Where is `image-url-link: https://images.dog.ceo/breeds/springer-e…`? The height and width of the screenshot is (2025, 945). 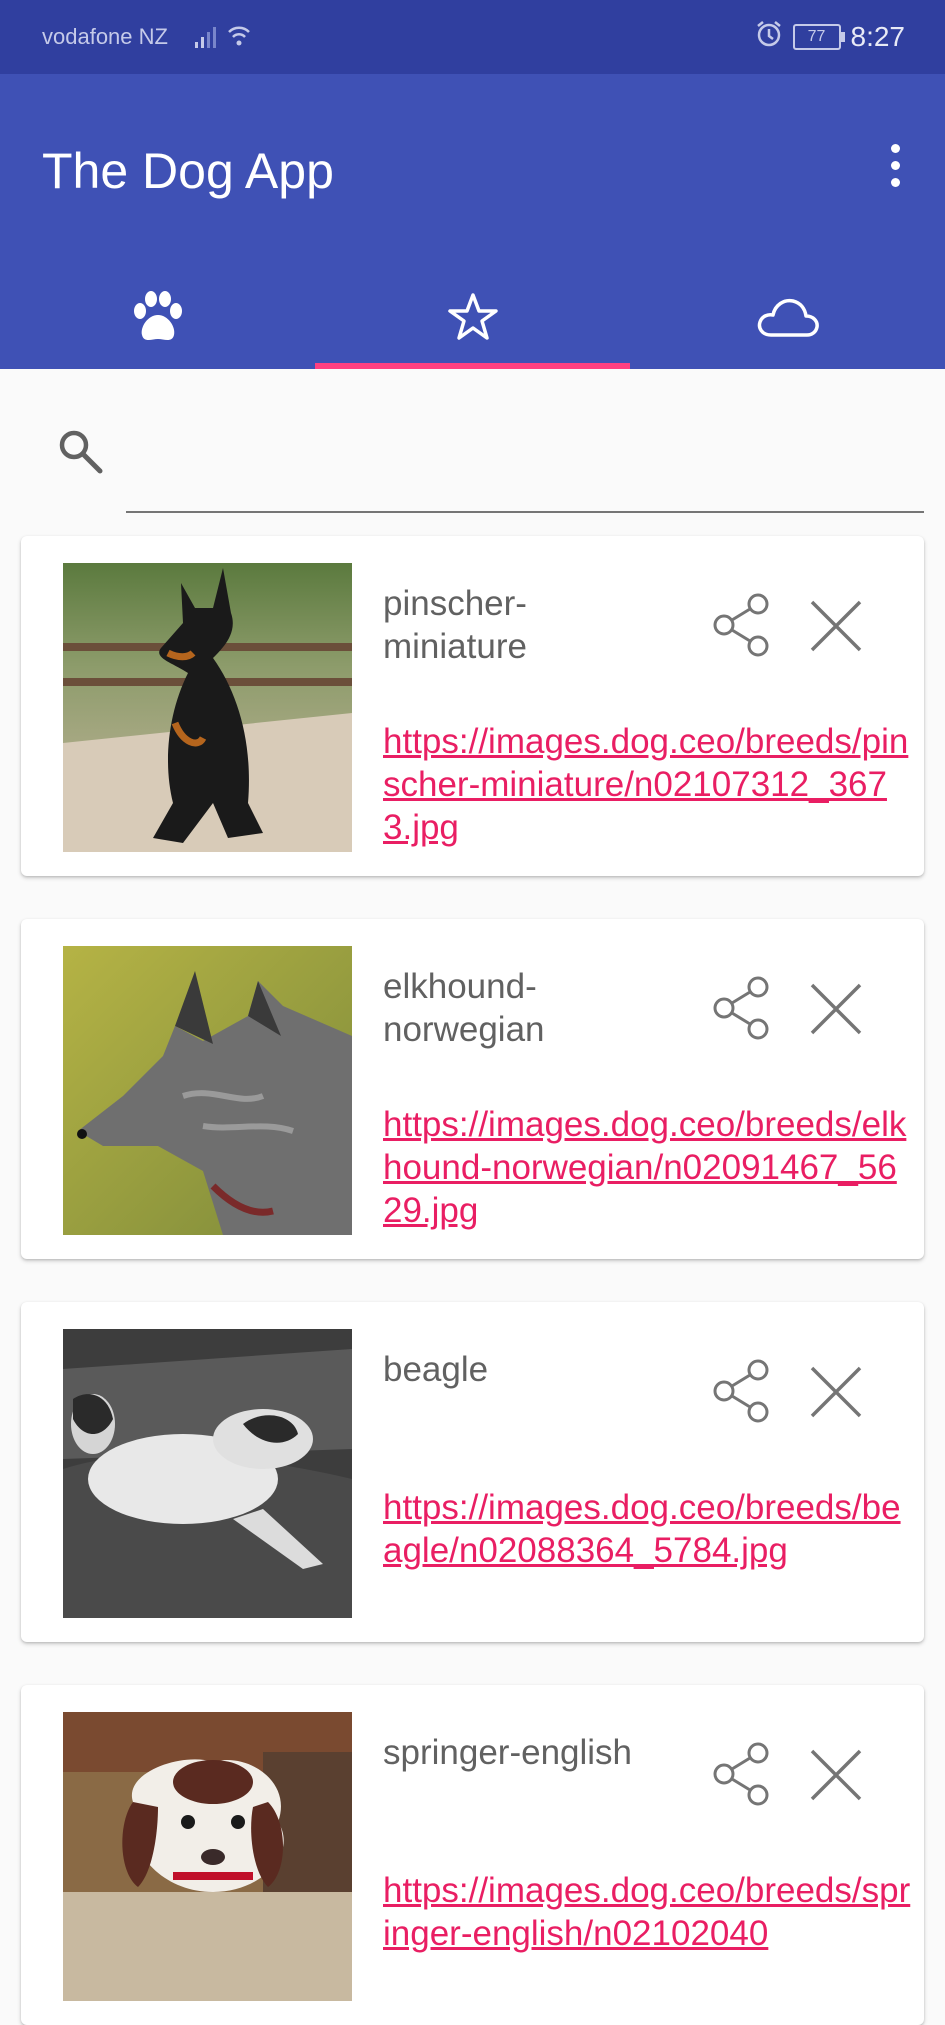 image-url-link: https://images.dog.ceo/breeds/springer-e… is located at coordinates (648, 1912).